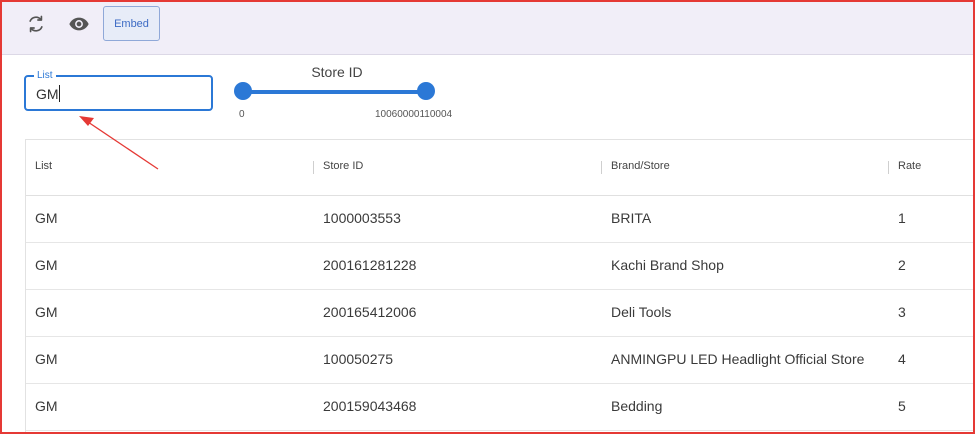 The width and height of the screenshot is (975, 434). I want to click on table-row: GM 200165412006 Deli Tools 3, so click(499, 313).